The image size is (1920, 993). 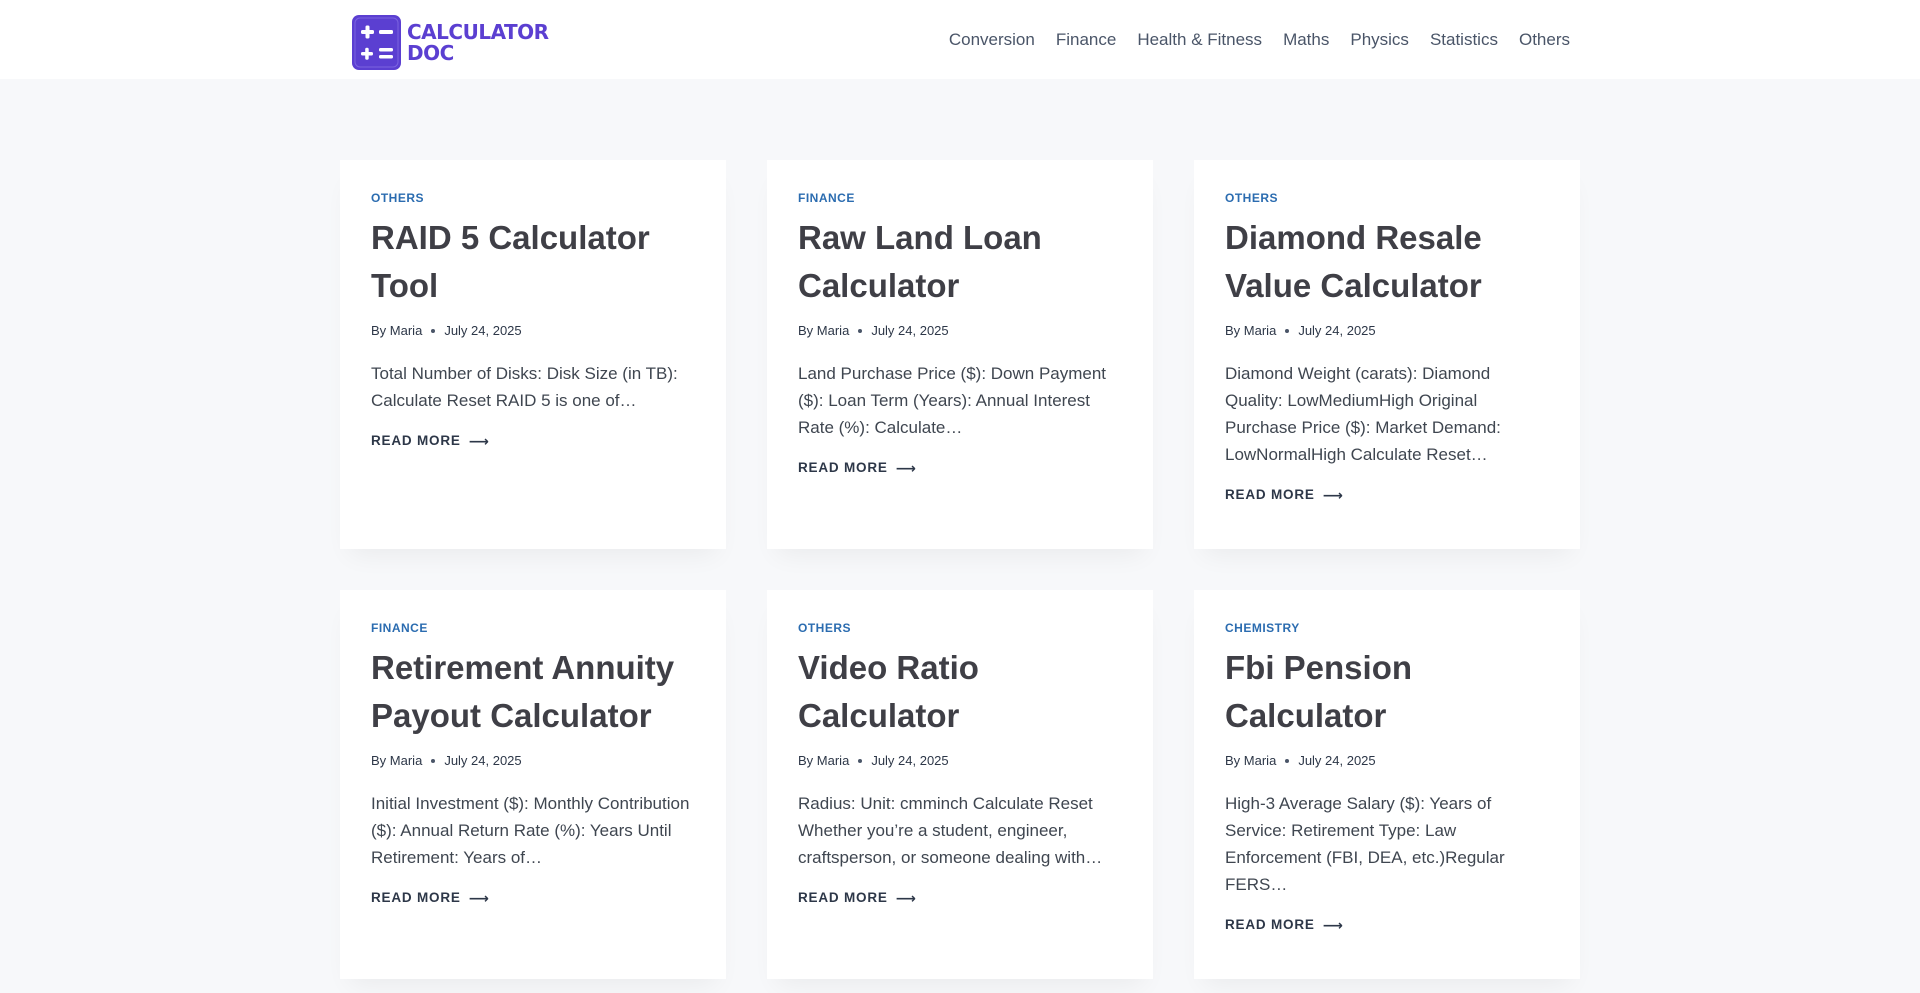 I want to click on post-title: Fbi Pension Calculator, so click(x=1387, y=692).